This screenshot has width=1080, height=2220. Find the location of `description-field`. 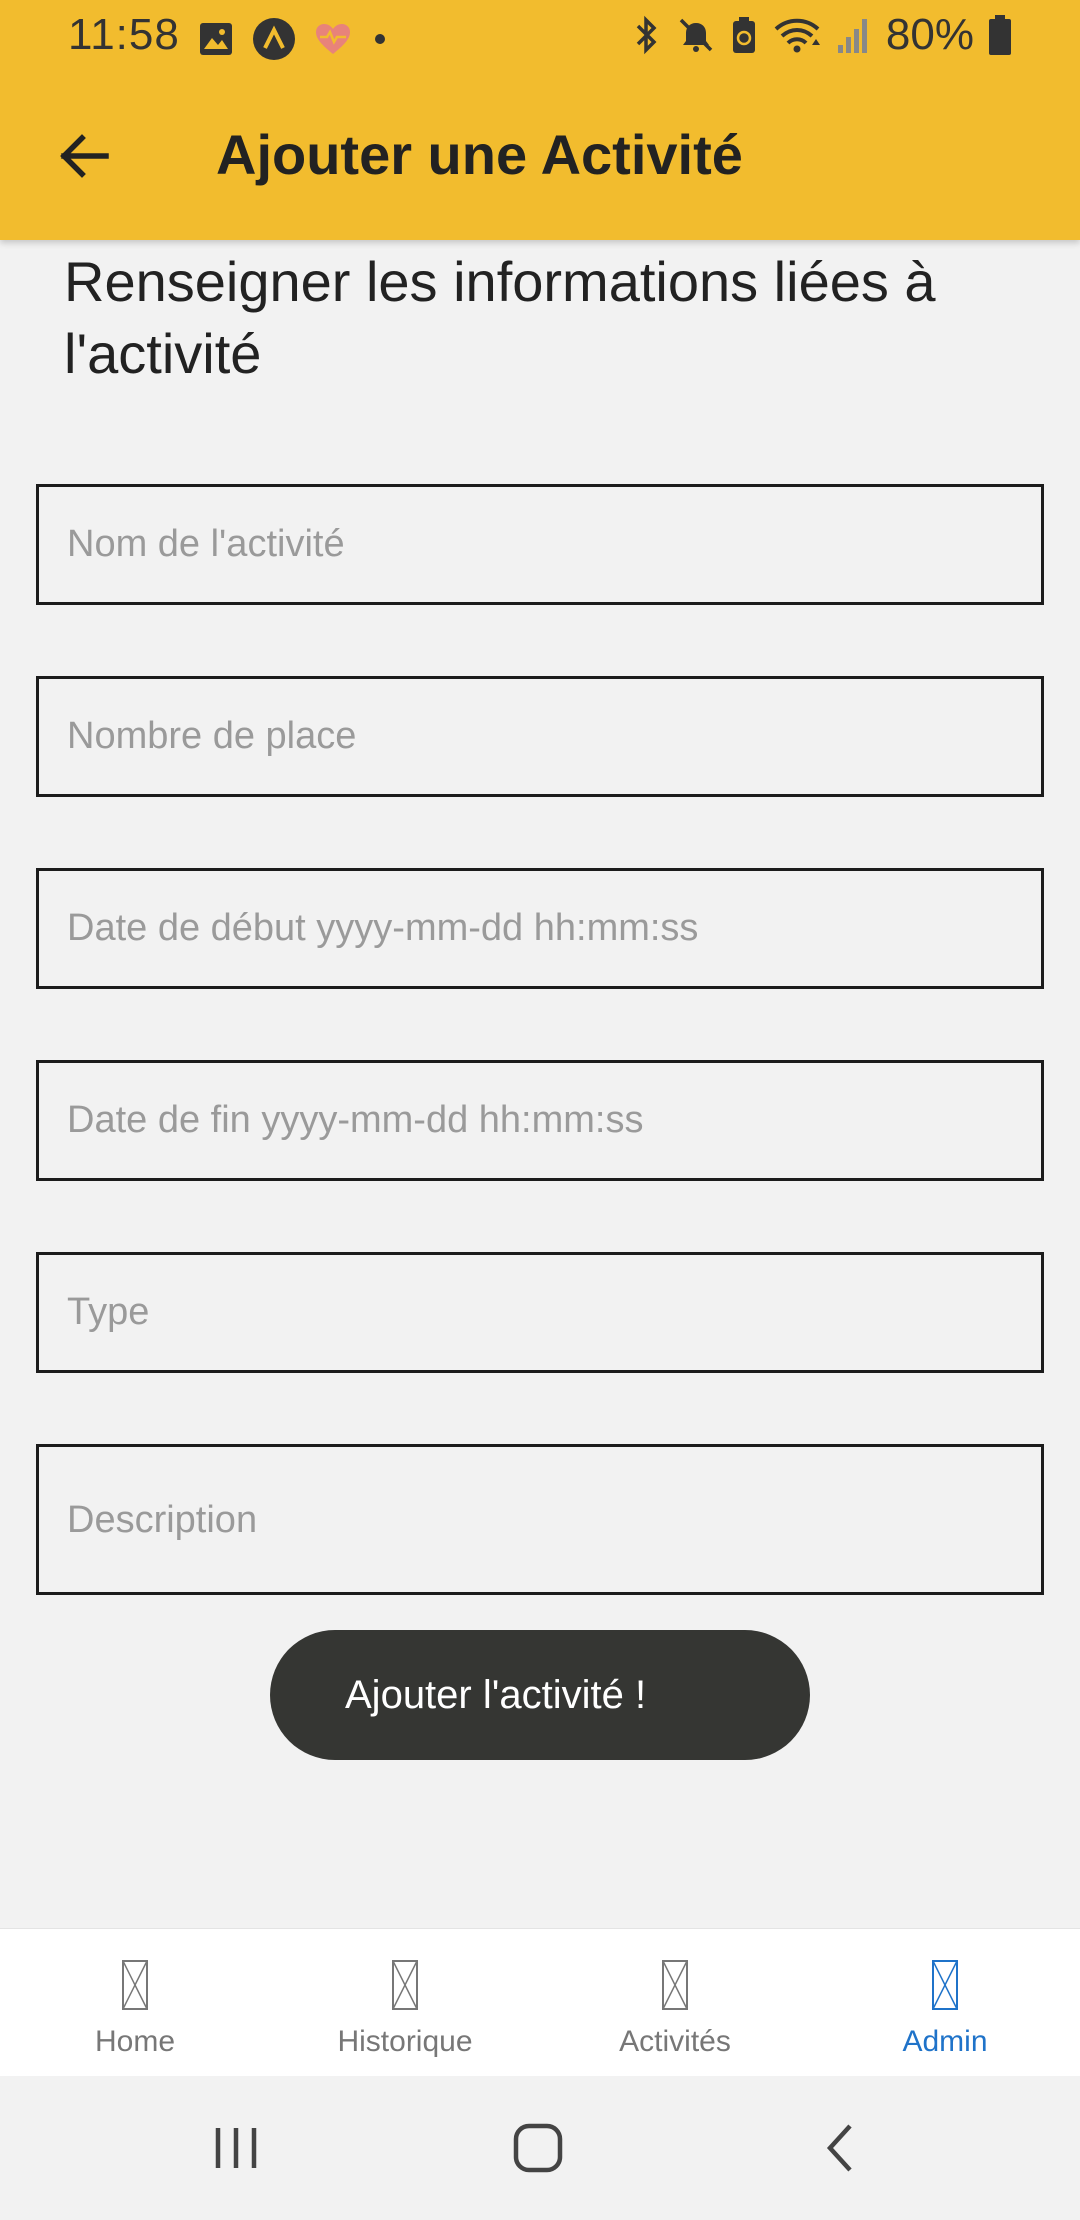

description-field is located at coordinates (540, 1519).